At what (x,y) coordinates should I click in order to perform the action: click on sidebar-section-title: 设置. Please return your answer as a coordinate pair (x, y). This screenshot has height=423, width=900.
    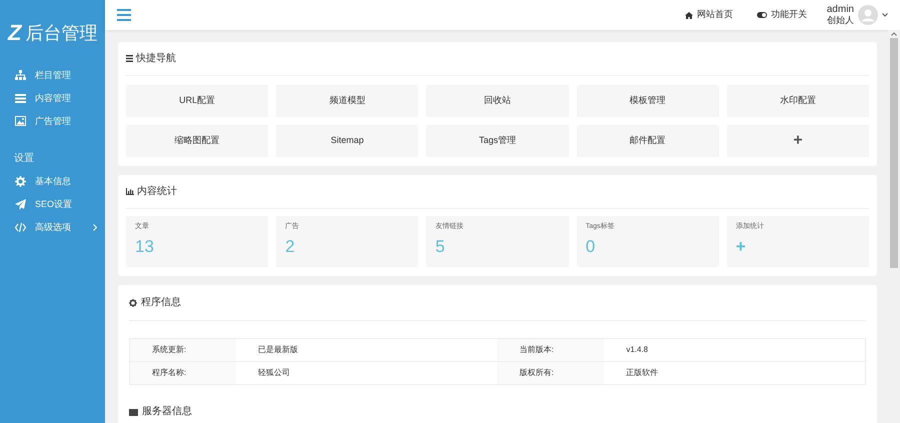
    Looking at the image, I should click on (24, 159).